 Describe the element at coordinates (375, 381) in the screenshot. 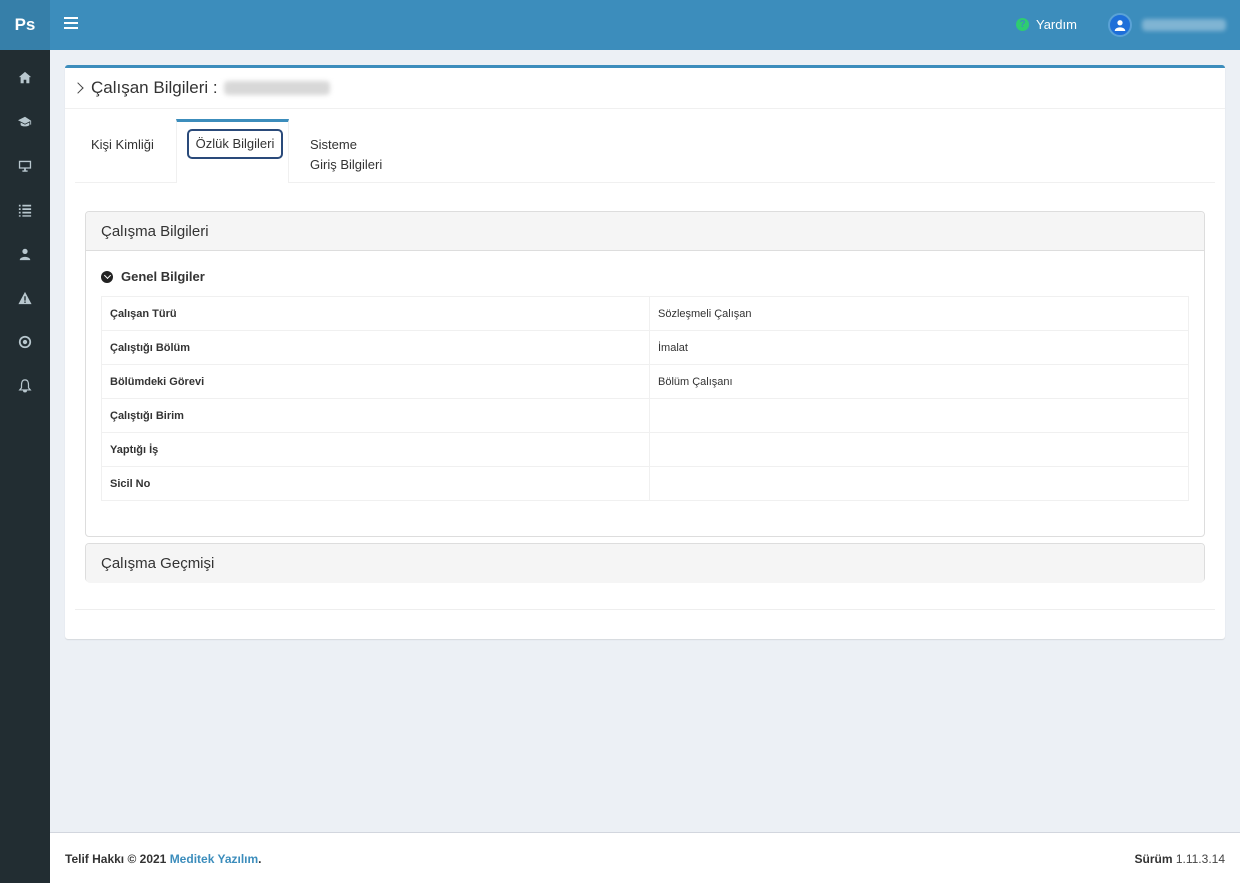

I see `row-label: Bölümdeki Görevi` at that location.